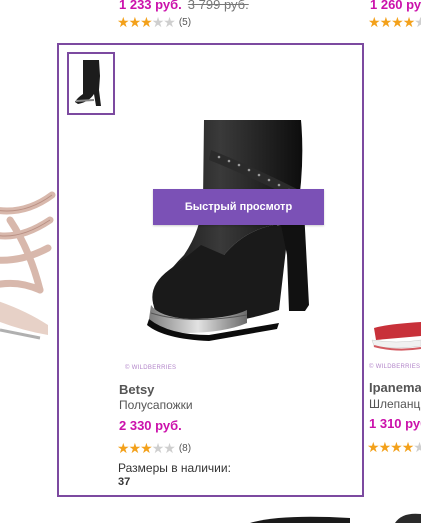  Describe the element at coordinates (218, 6) in the screenshot. I see `old-price: 3 799 руб.` at that location.